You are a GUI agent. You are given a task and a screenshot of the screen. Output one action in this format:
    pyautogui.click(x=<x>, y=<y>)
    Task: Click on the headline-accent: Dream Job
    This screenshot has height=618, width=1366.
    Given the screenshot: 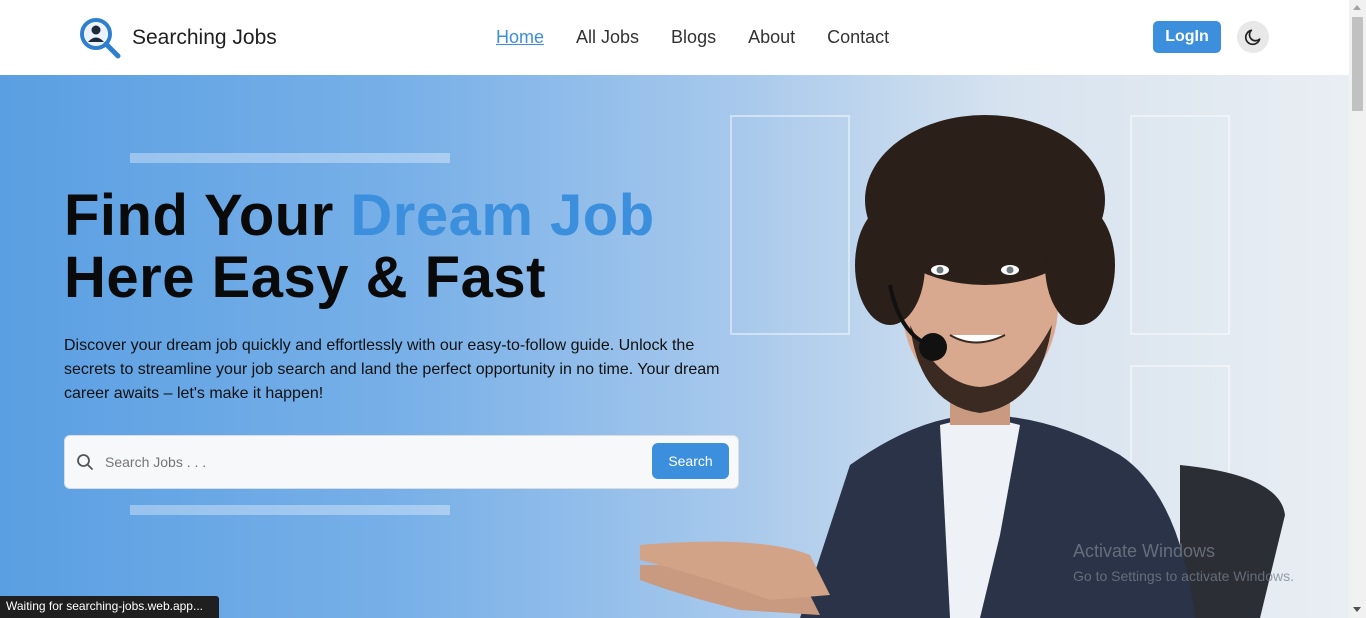 What is the action you would take?
    pyautogui.click(x=502, y=215)
    